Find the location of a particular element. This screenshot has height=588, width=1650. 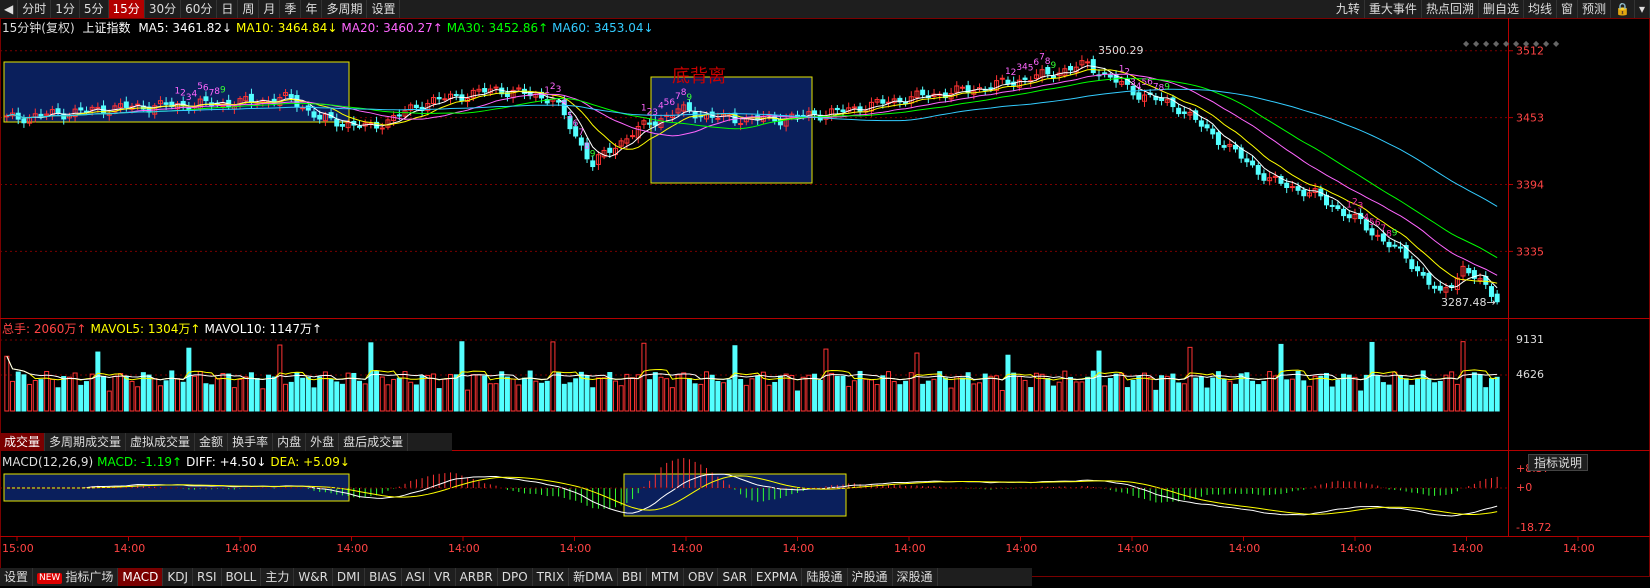

tool-button-2: 热点回溯 is located at coordinates (1450, 9).